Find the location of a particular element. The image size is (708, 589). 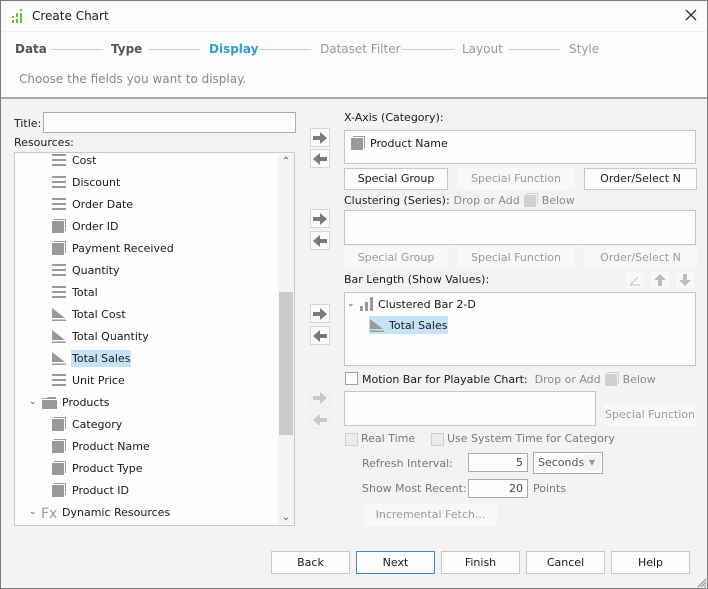

tree-item: Discount is located at coordinates (86, 182).